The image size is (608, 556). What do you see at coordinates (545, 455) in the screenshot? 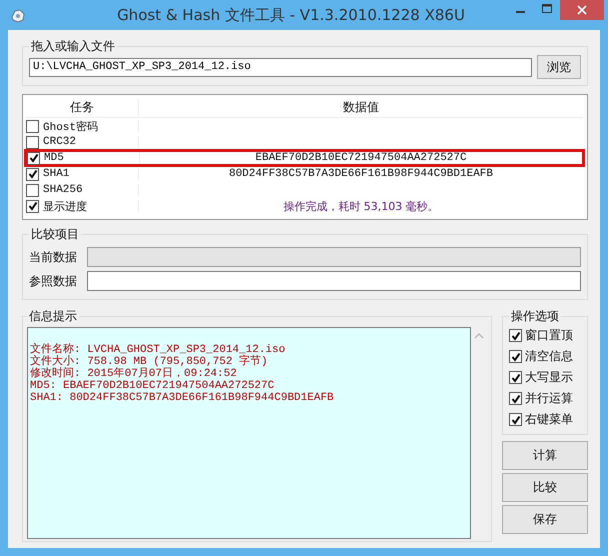
I see `action-button: 计算` at bounding box center [545, 455].